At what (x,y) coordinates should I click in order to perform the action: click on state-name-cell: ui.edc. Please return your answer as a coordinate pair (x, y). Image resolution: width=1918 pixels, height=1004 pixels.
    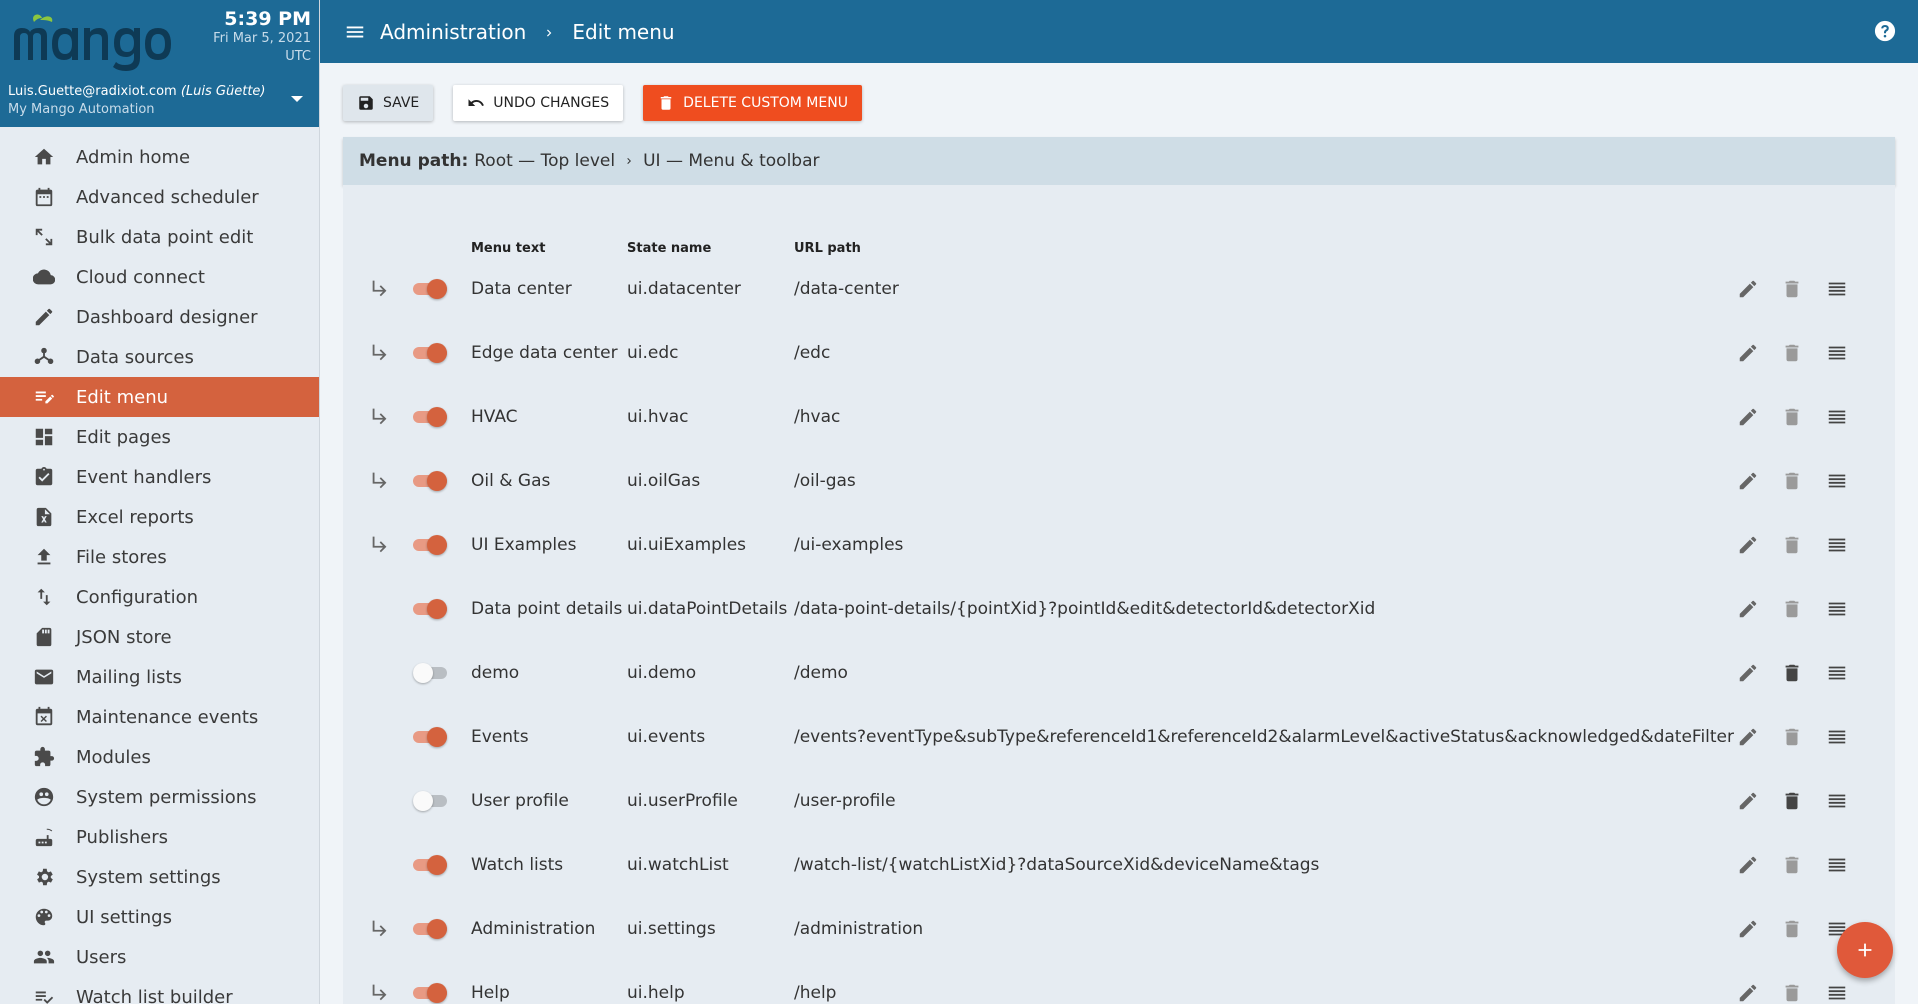
    Looking at the image, I should click on (653, 353).